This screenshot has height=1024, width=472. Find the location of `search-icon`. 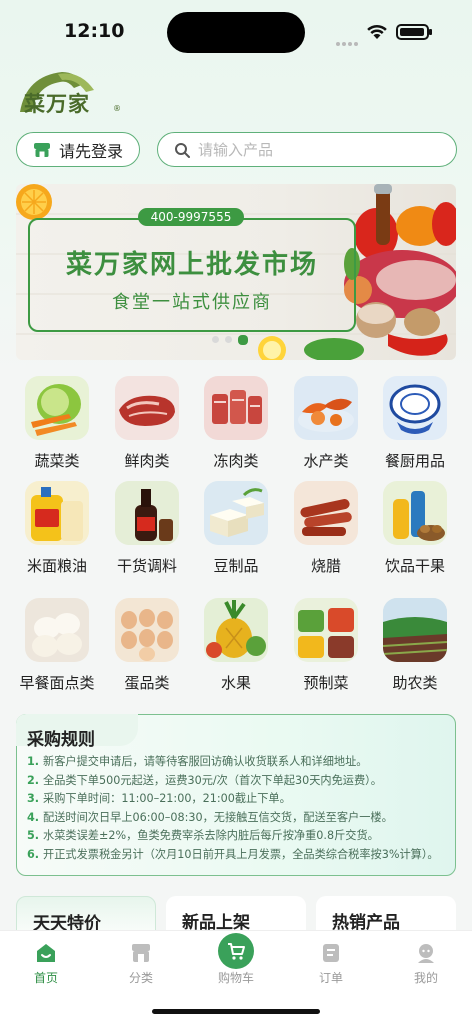

search-icon is located at coordinates (182, 150).